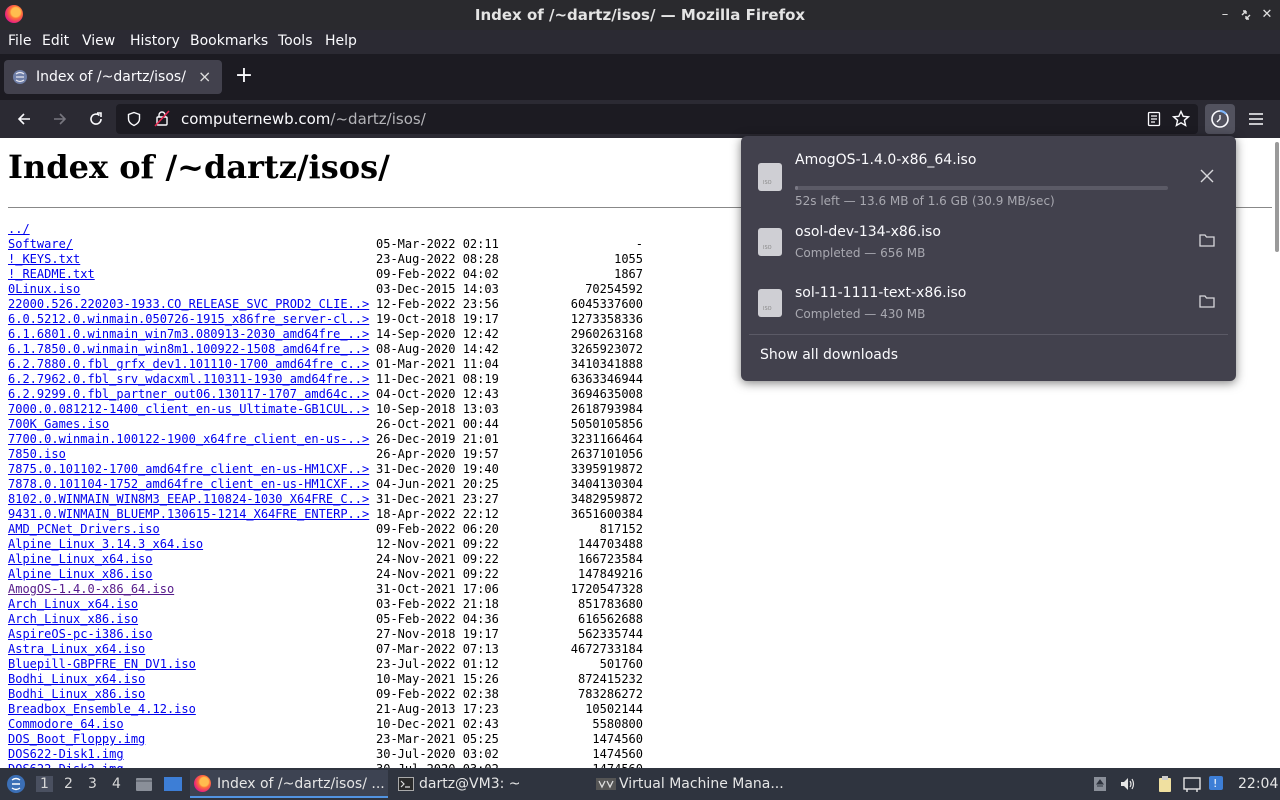  I want to click on clipboard-icon, so click(1165, 784).